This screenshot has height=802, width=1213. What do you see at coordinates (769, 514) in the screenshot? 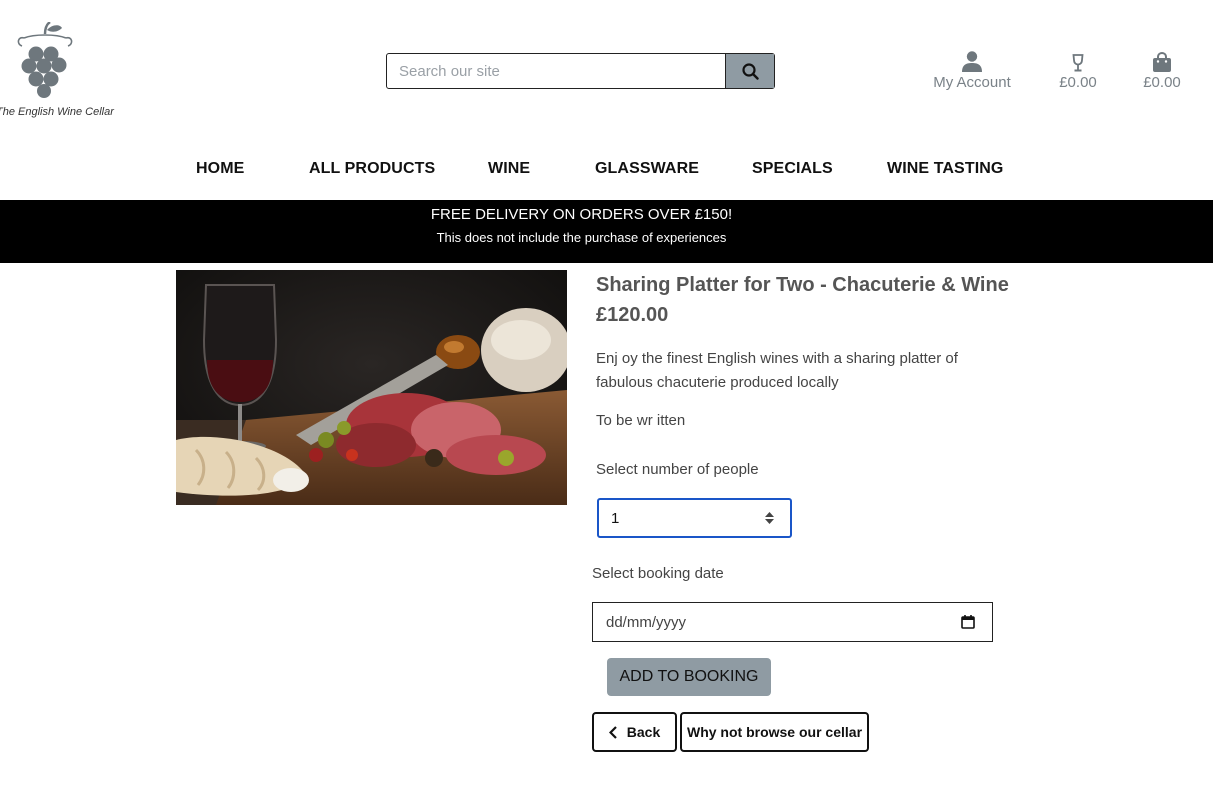
I see `chevron-up-icon` at bounding box center [769, 514].